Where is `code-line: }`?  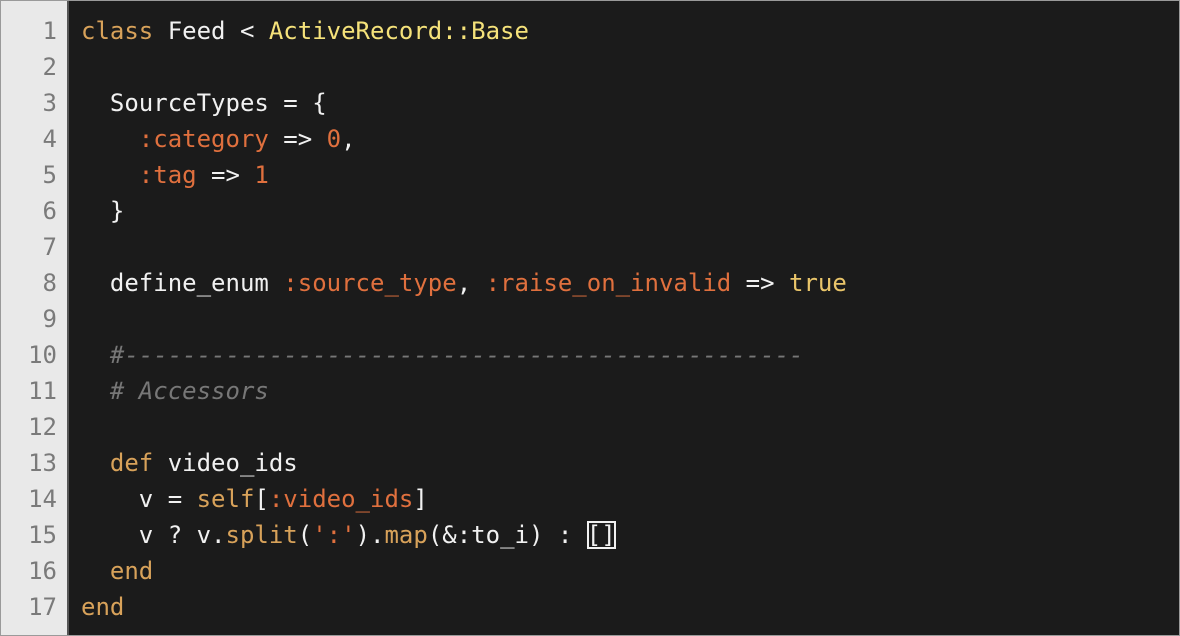 code-line: } is located at coordinates (630, 211).